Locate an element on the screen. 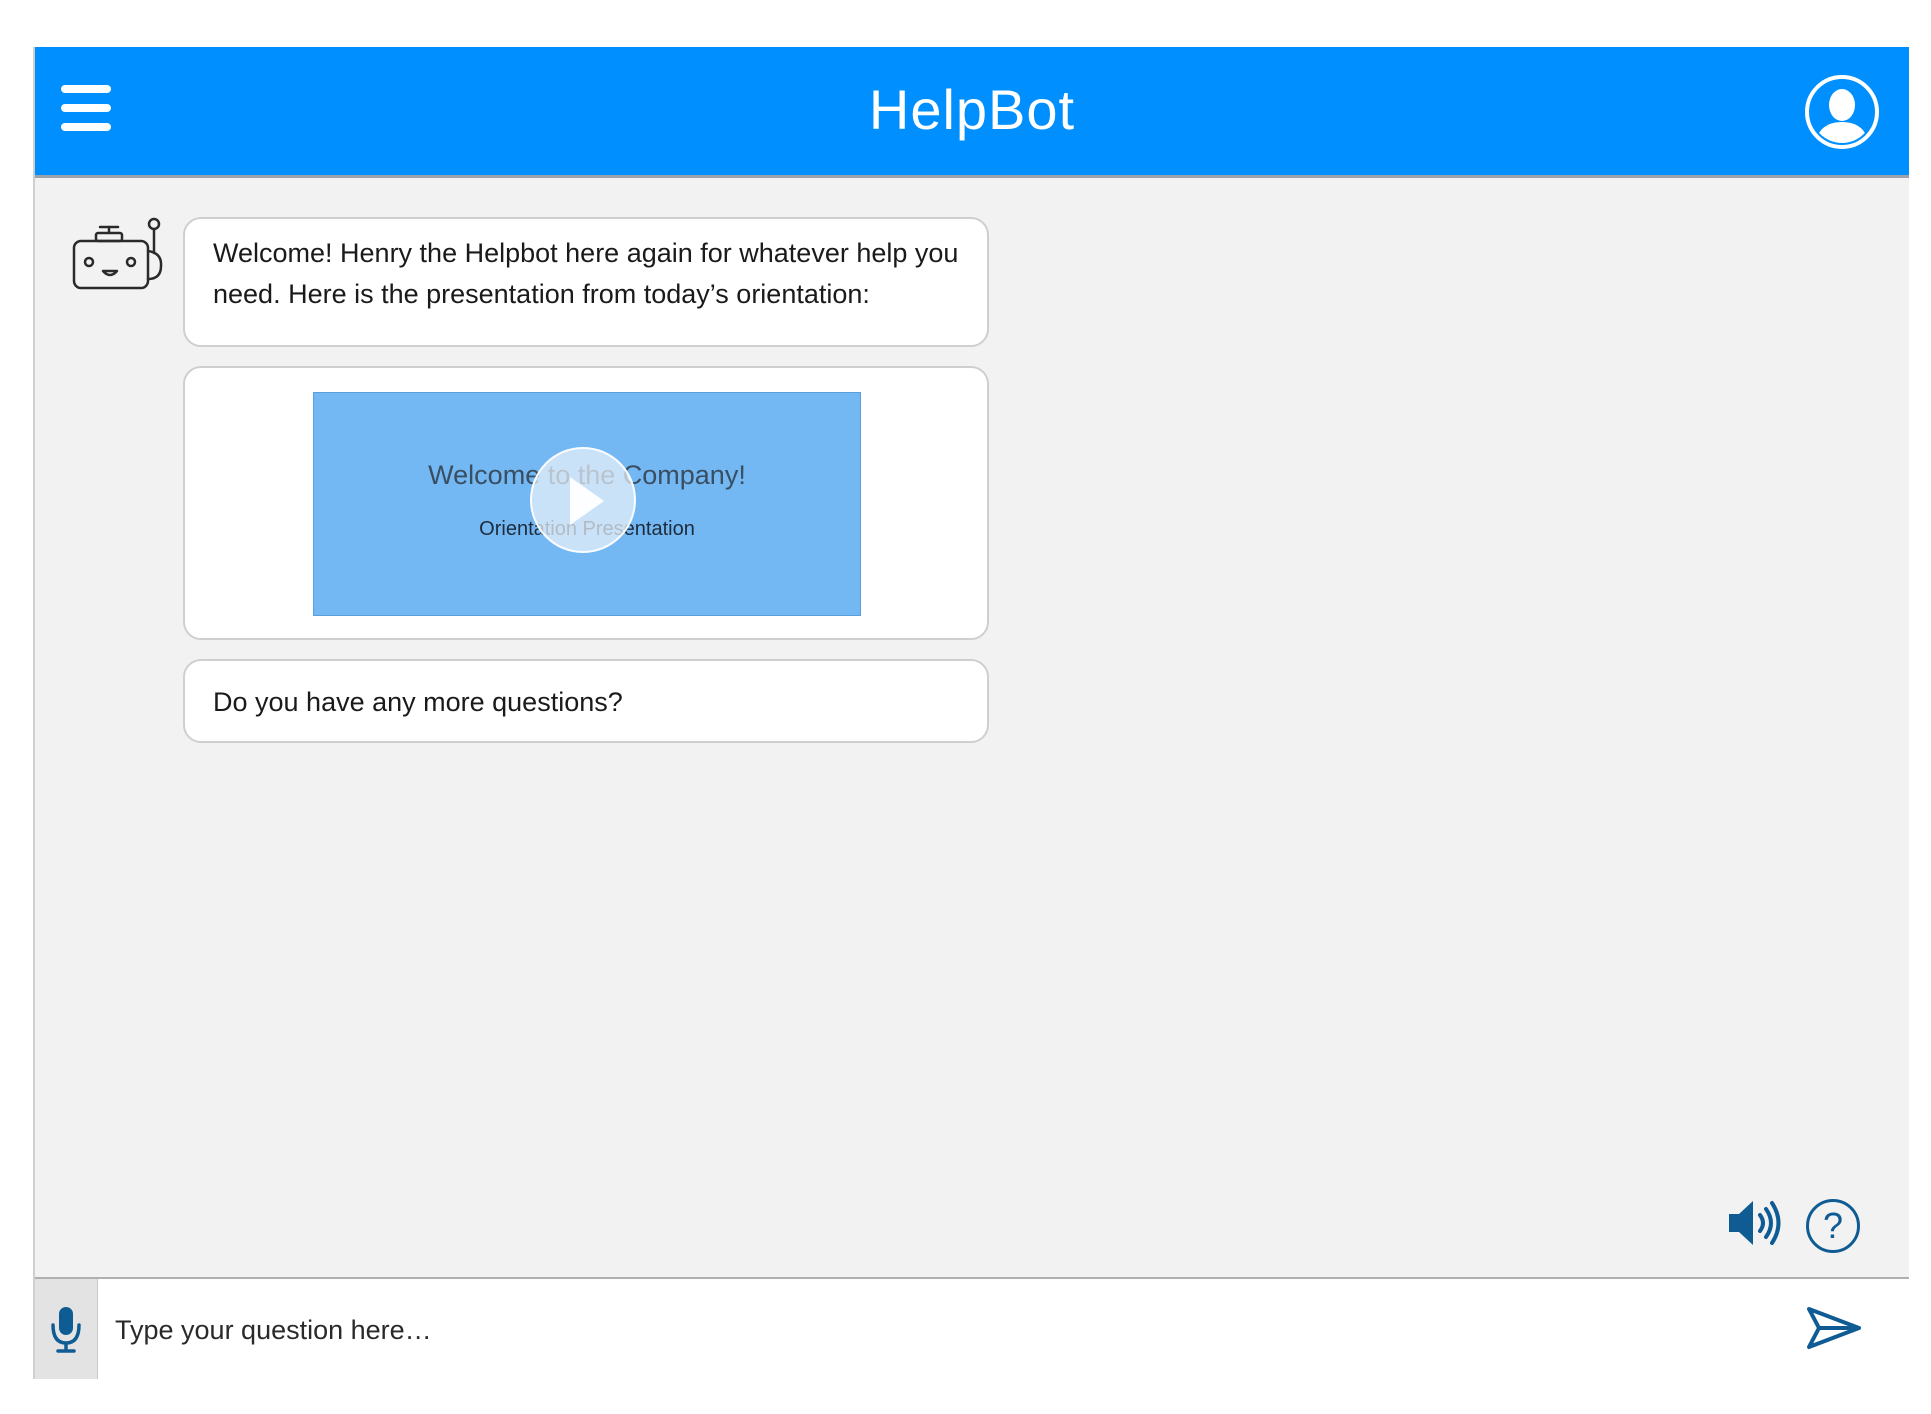 The image size is (1931, 1414). user-profile-icon is located at coordinates (1842, 112).